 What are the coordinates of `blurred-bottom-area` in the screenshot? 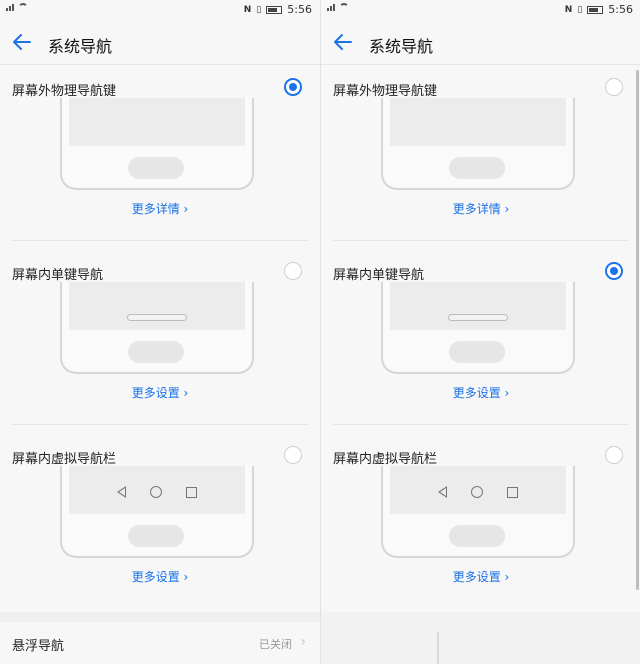 It's located at (480, 638).